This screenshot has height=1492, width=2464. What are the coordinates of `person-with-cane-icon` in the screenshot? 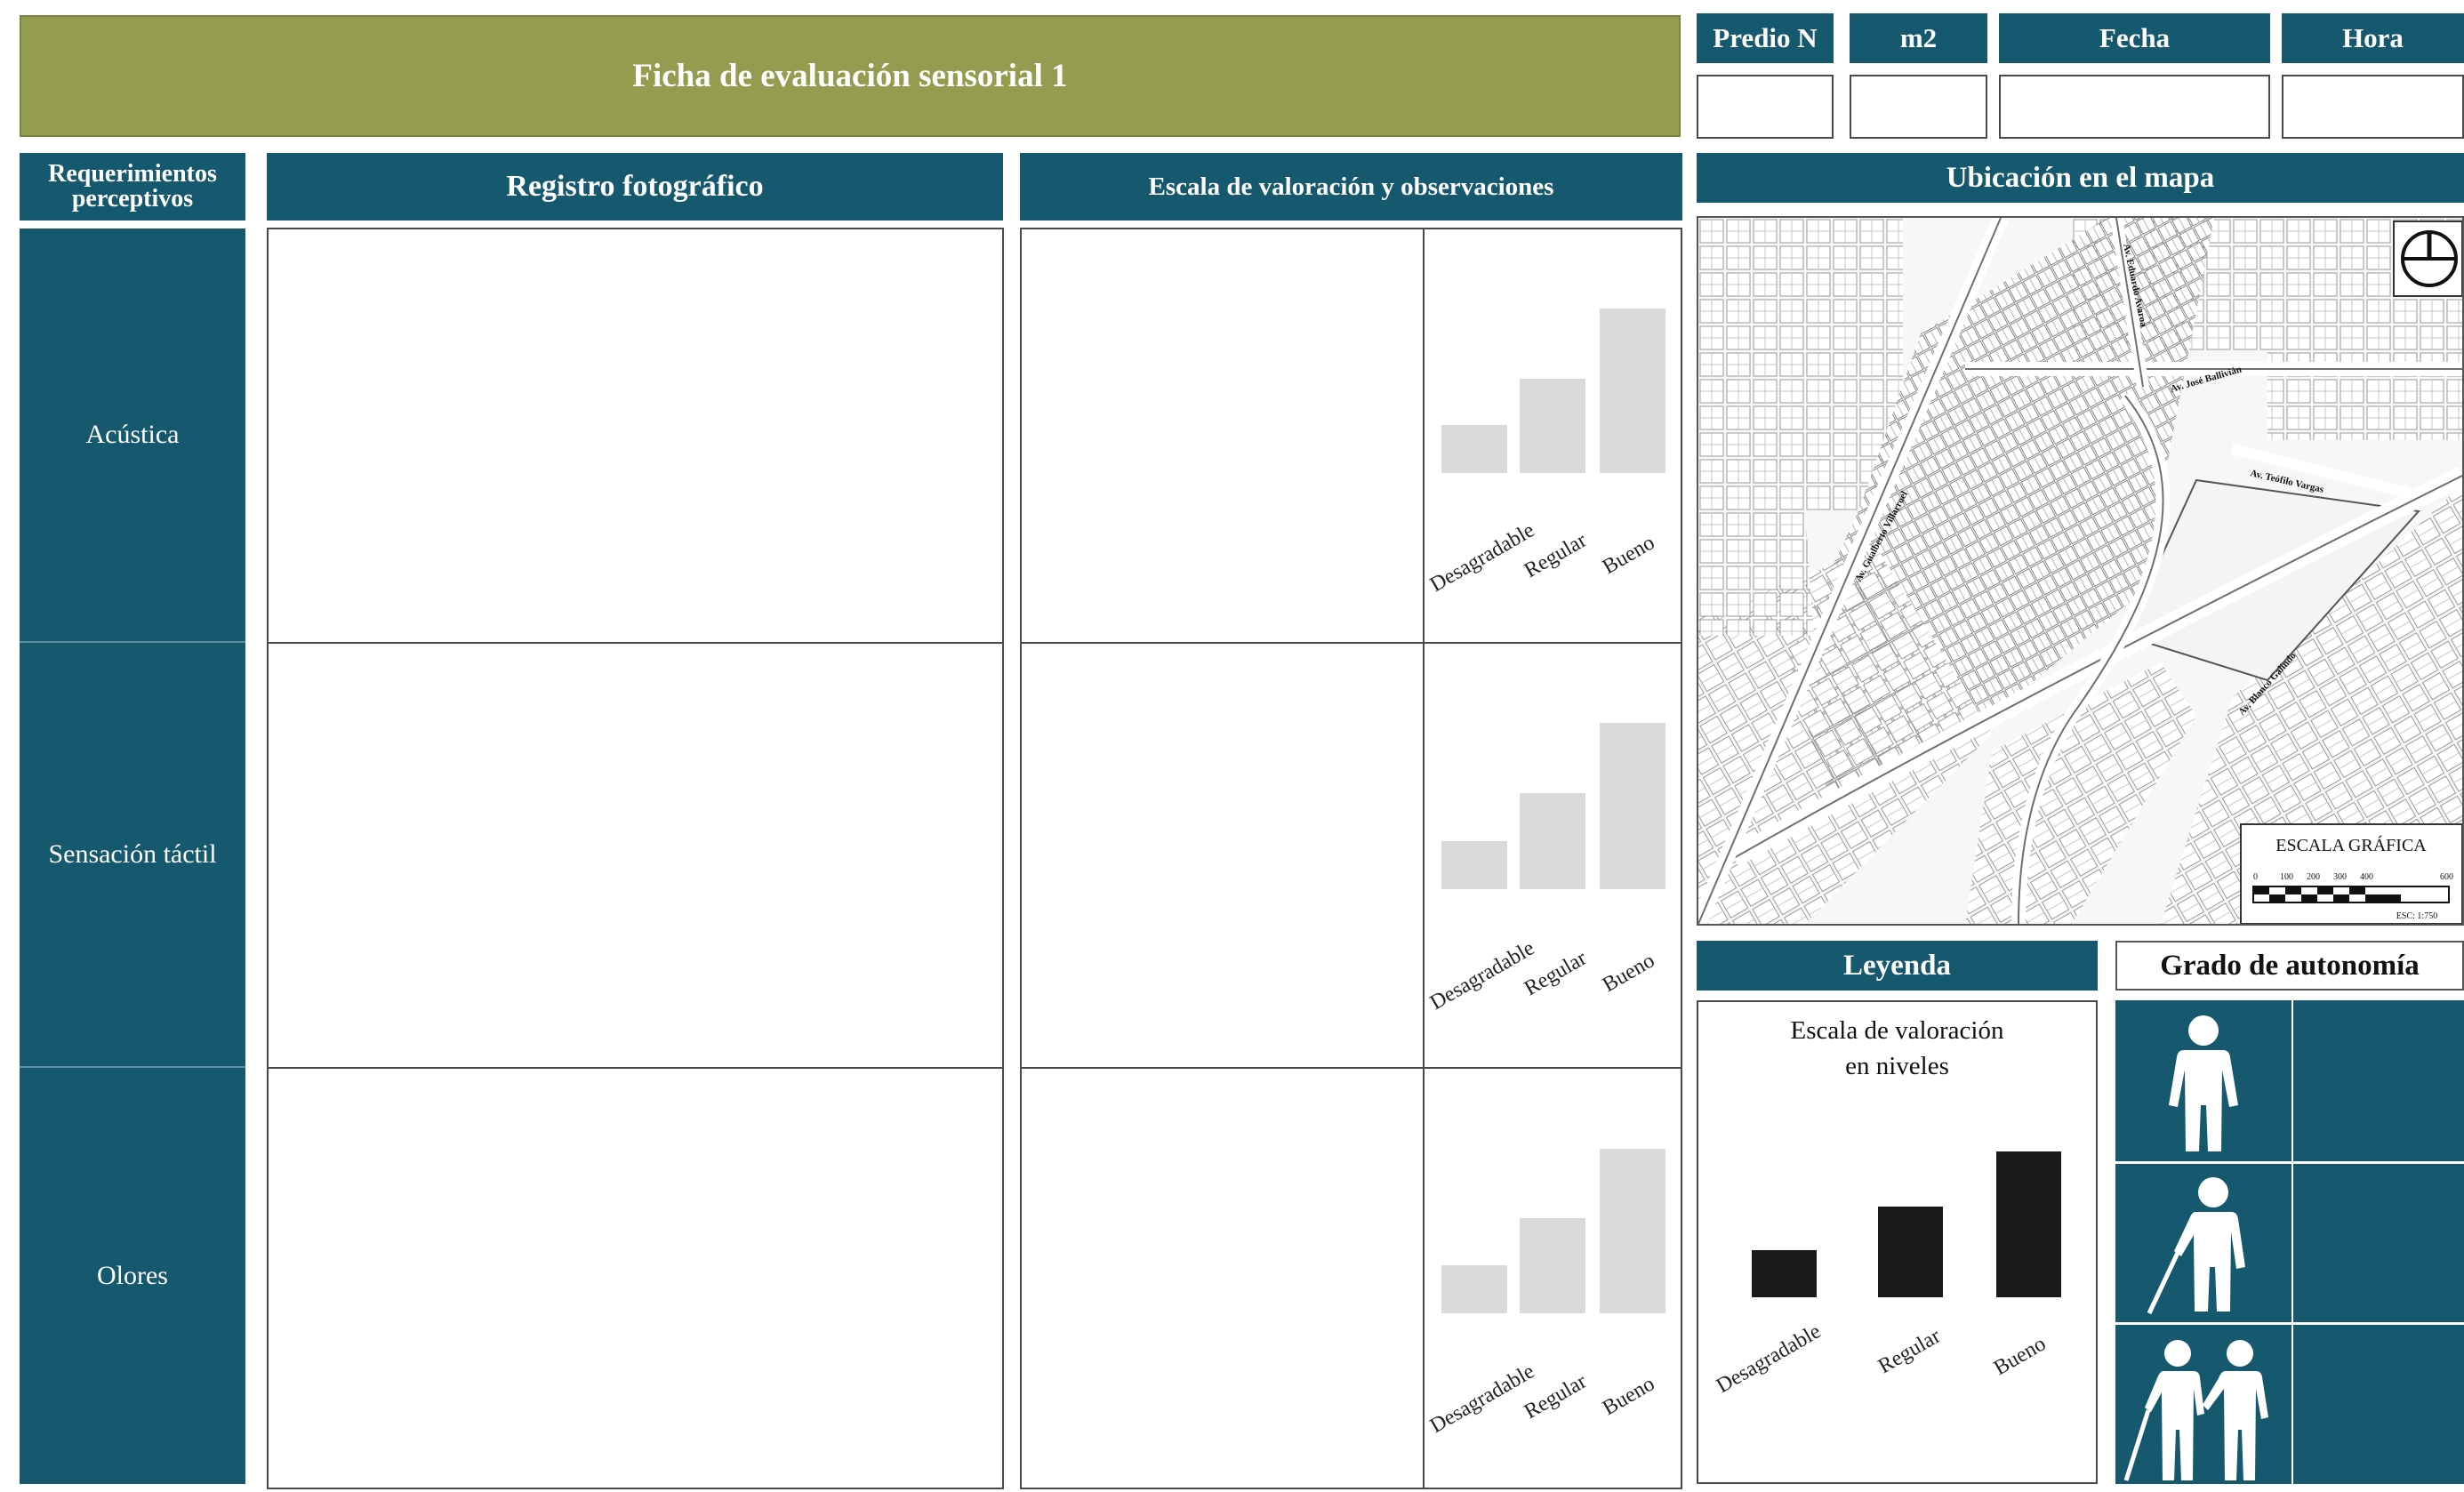 It's located at (2203, 1243).